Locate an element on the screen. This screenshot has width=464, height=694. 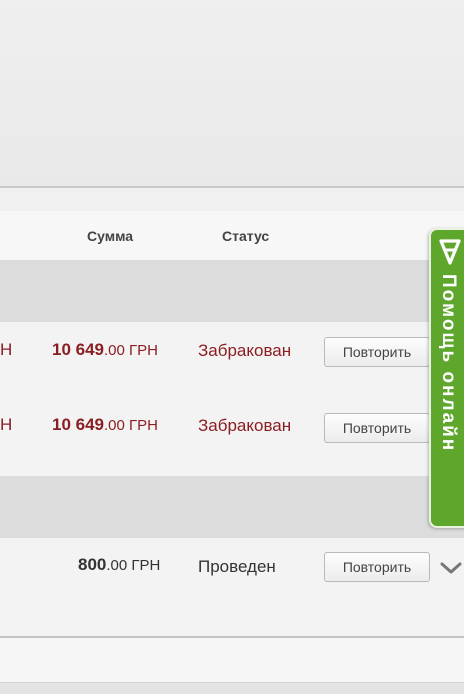
help-online-tab: Помощь онлайн is located at coordinates (446, 378).